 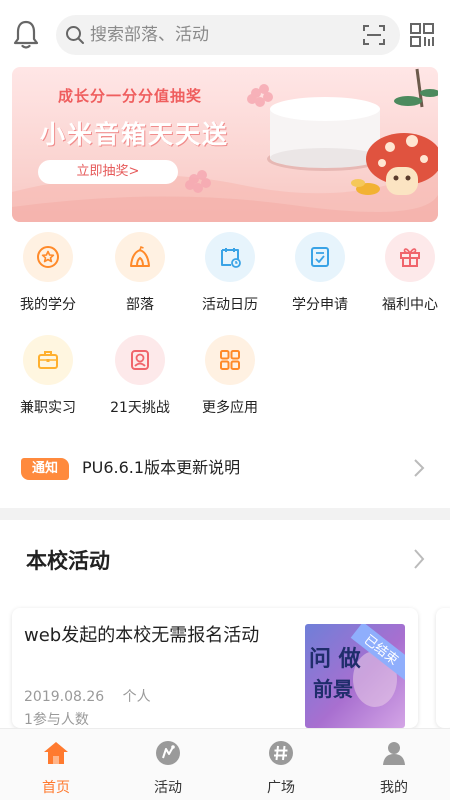 I want to click on shortcut-label: 21天挑战, so click(x=140, y=408).